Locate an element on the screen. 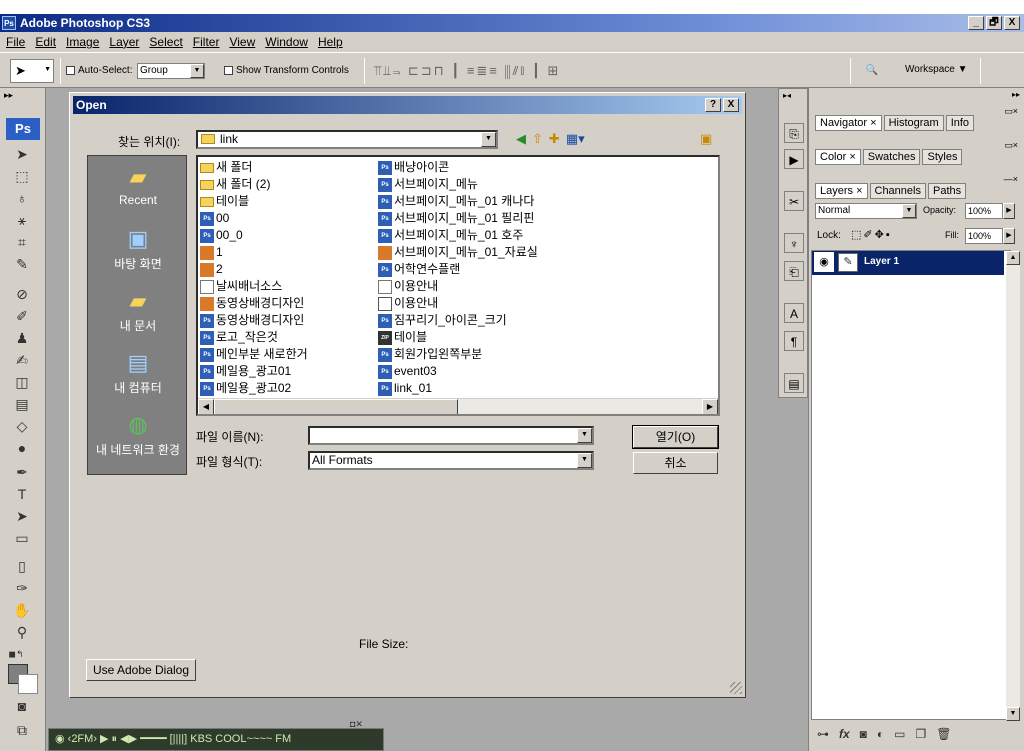 Image resolution: width=1024 pixels, height=751 pixels. file-item: Ps 배냥아이콘 is located at coordinates (458, 167).